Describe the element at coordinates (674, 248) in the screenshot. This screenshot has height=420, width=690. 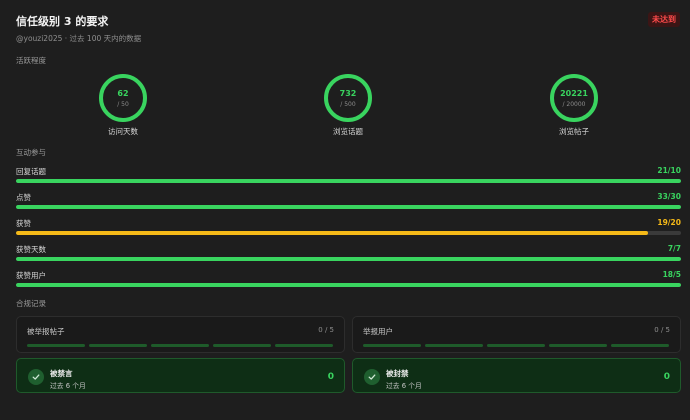
I see `bar-value: 7/7` at that location.